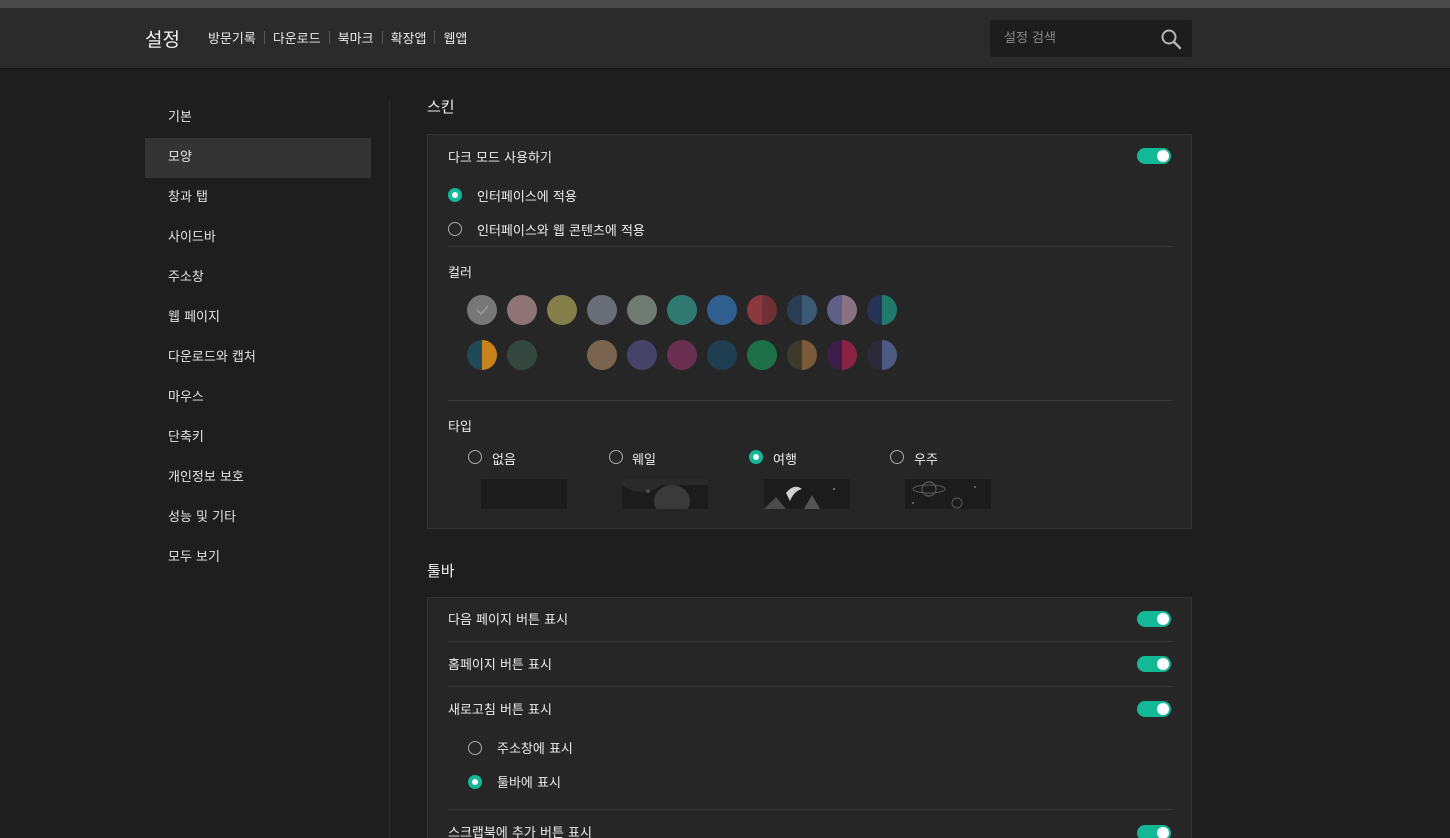 The height and width of the screenshot is (838, 1450). What do you see at coordinates (799, 497) in the screenshot?
I see `travel-thumbnail-art` at bounding box center [799, 497].